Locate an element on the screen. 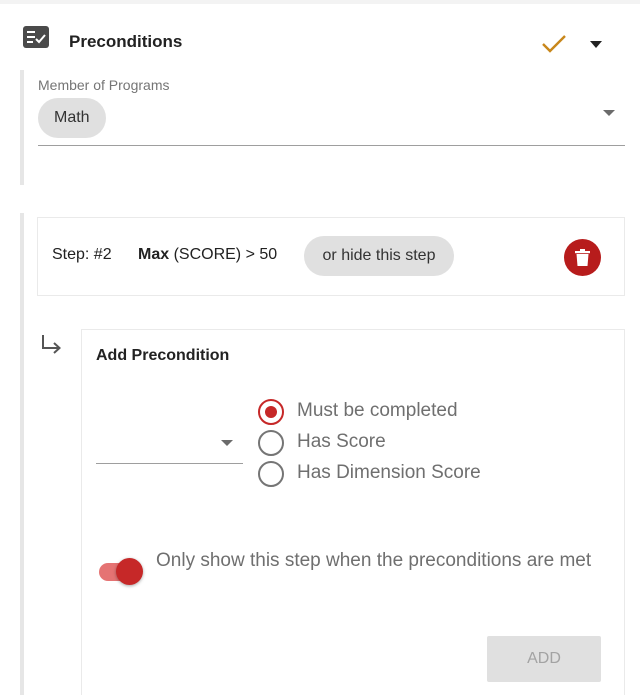 Image resolution: width=640 pixels, height=695 pixels. add-precondition-button: ADD is located at coordinates (544, 659).